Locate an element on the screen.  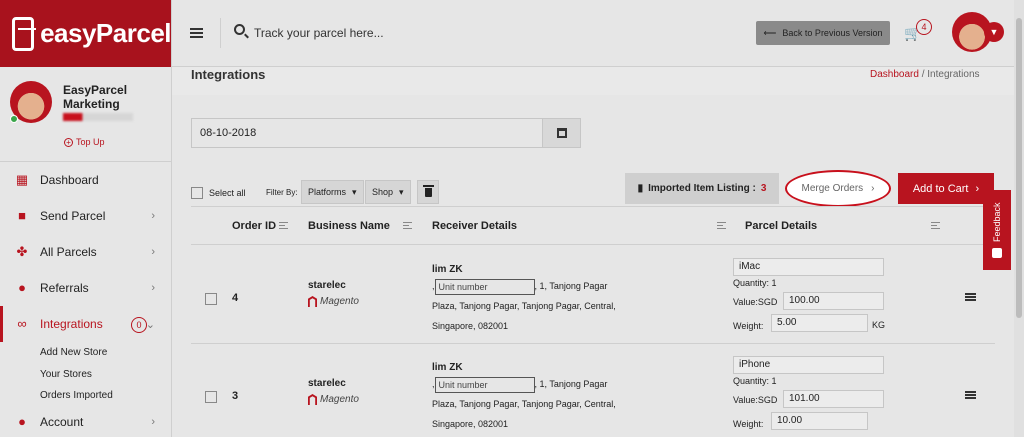
list-icon: ▮ is located at coordinates (640, 188).